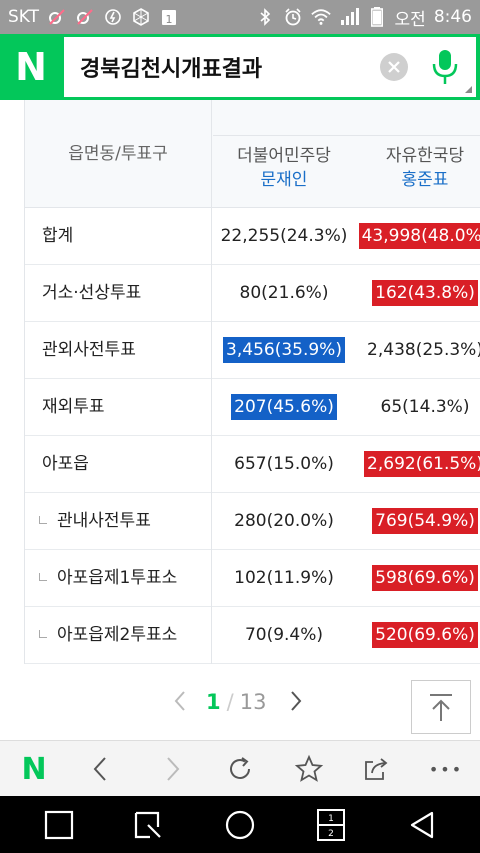 This screenshot has height=853, width=480. Describe the element at coordinates (349, 17) in the screenshot. I see `signal-icon` at that location.